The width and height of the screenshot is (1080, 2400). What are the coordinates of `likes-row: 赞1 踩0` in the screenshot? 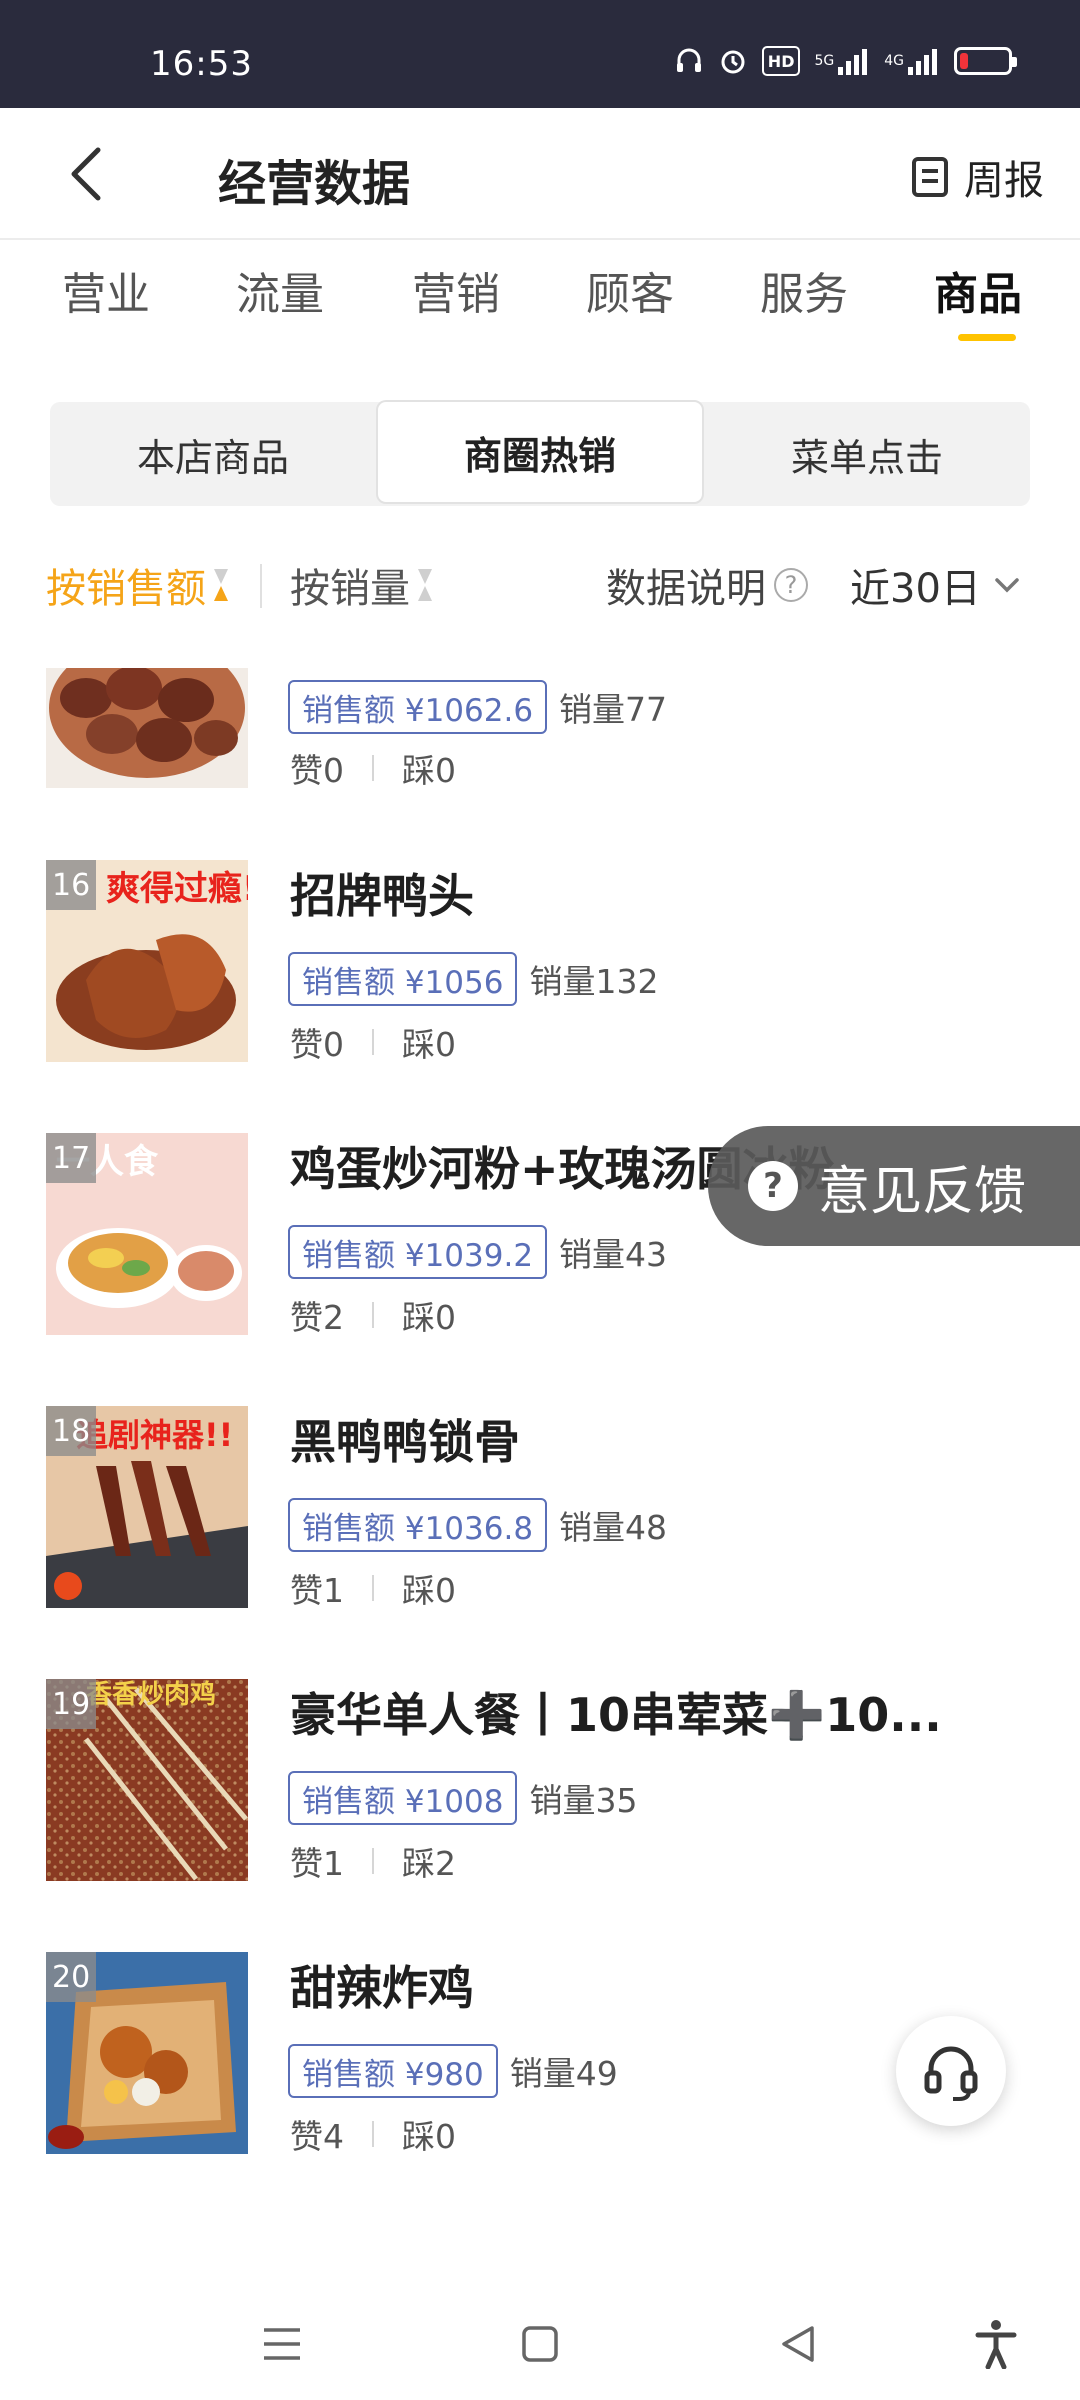 It's located at (373, 1588).